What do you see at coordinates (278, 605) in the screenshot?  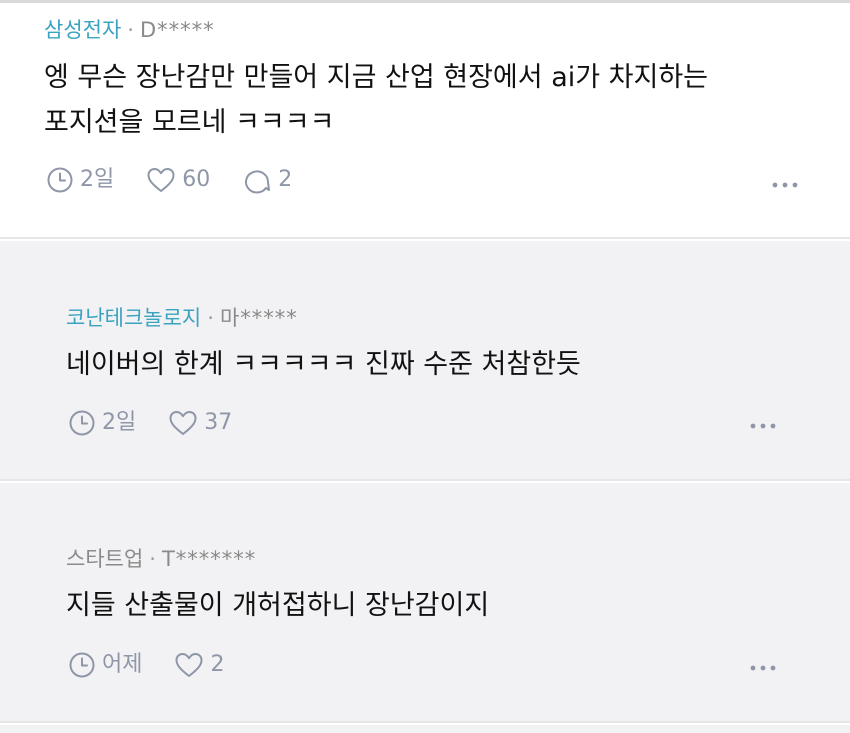 I see `comment-text: 지들 산출물이 개허접하니 장난감이지` at bounding box center [278, 605].